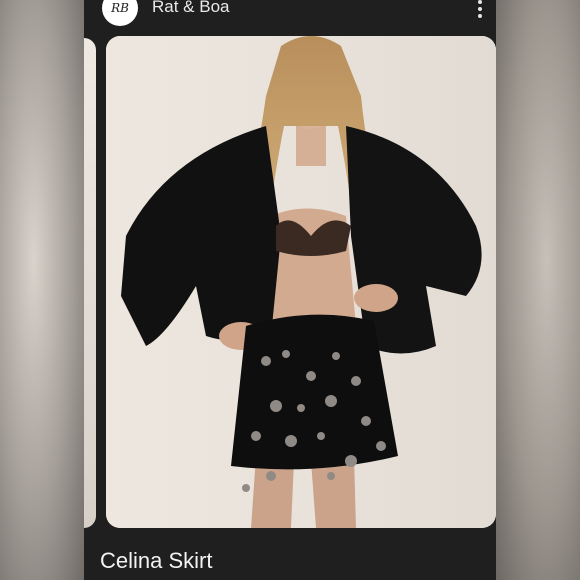 This screenshot has height=580, width=580. I want to click on previous-photo-card, so click(90, 283).